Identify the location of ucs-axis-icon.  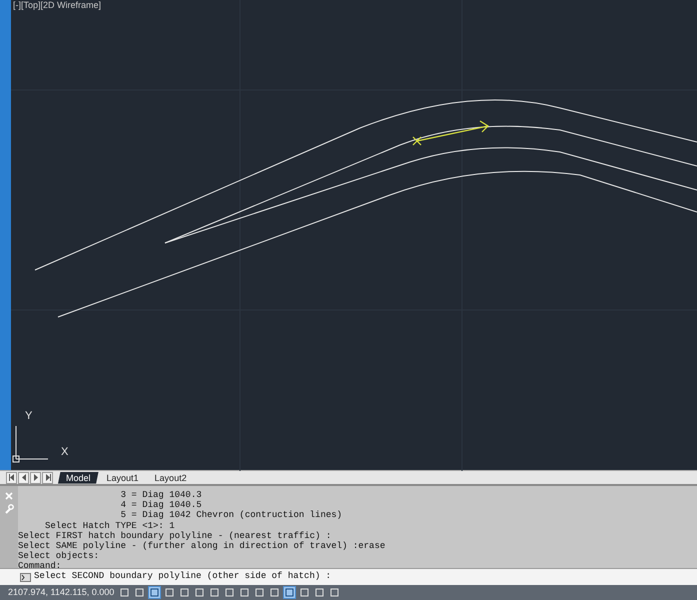
(30, 444).